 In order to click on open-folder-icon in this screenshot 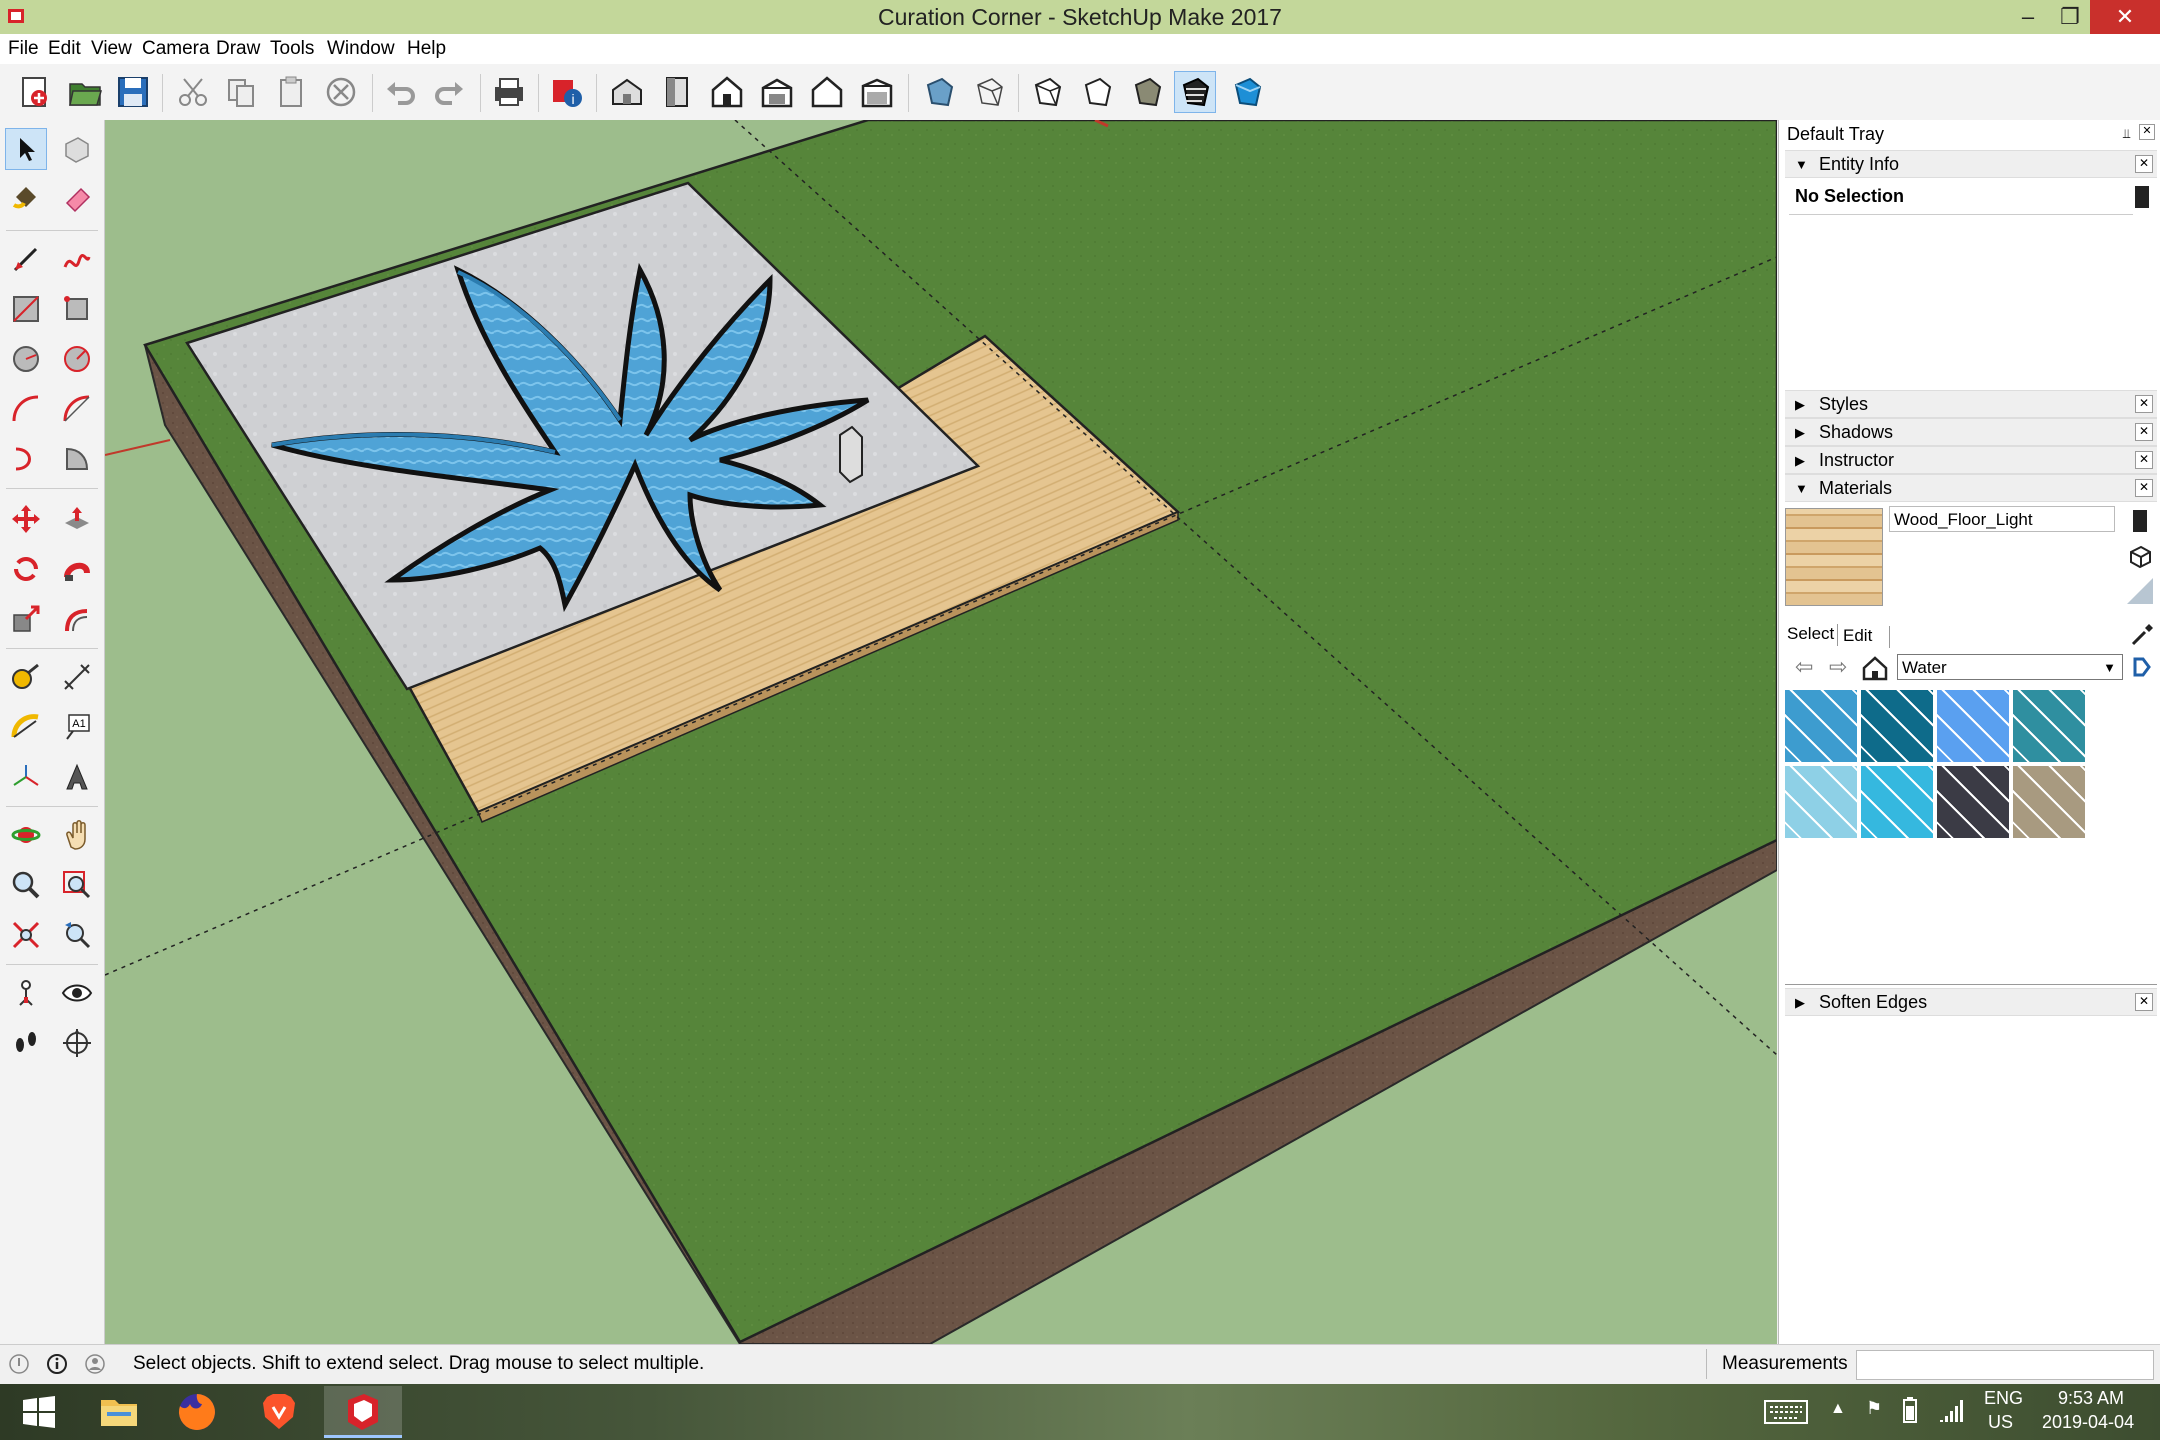, I will do `click(85, 92)`.